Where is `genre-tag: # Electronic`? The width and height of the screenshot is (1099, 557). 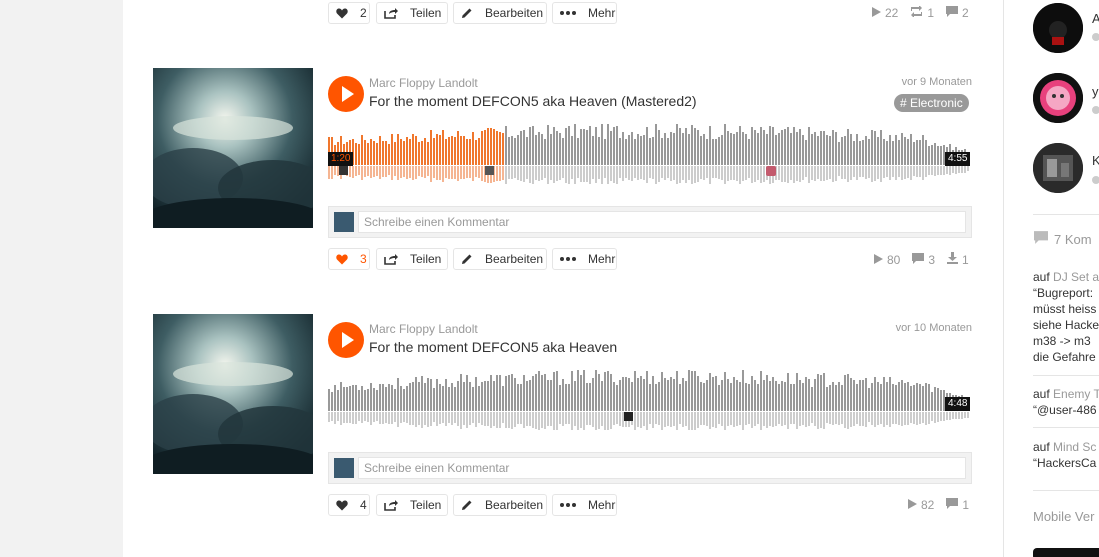
genre-tag: # Electronic is located at coordinates (931, 103).